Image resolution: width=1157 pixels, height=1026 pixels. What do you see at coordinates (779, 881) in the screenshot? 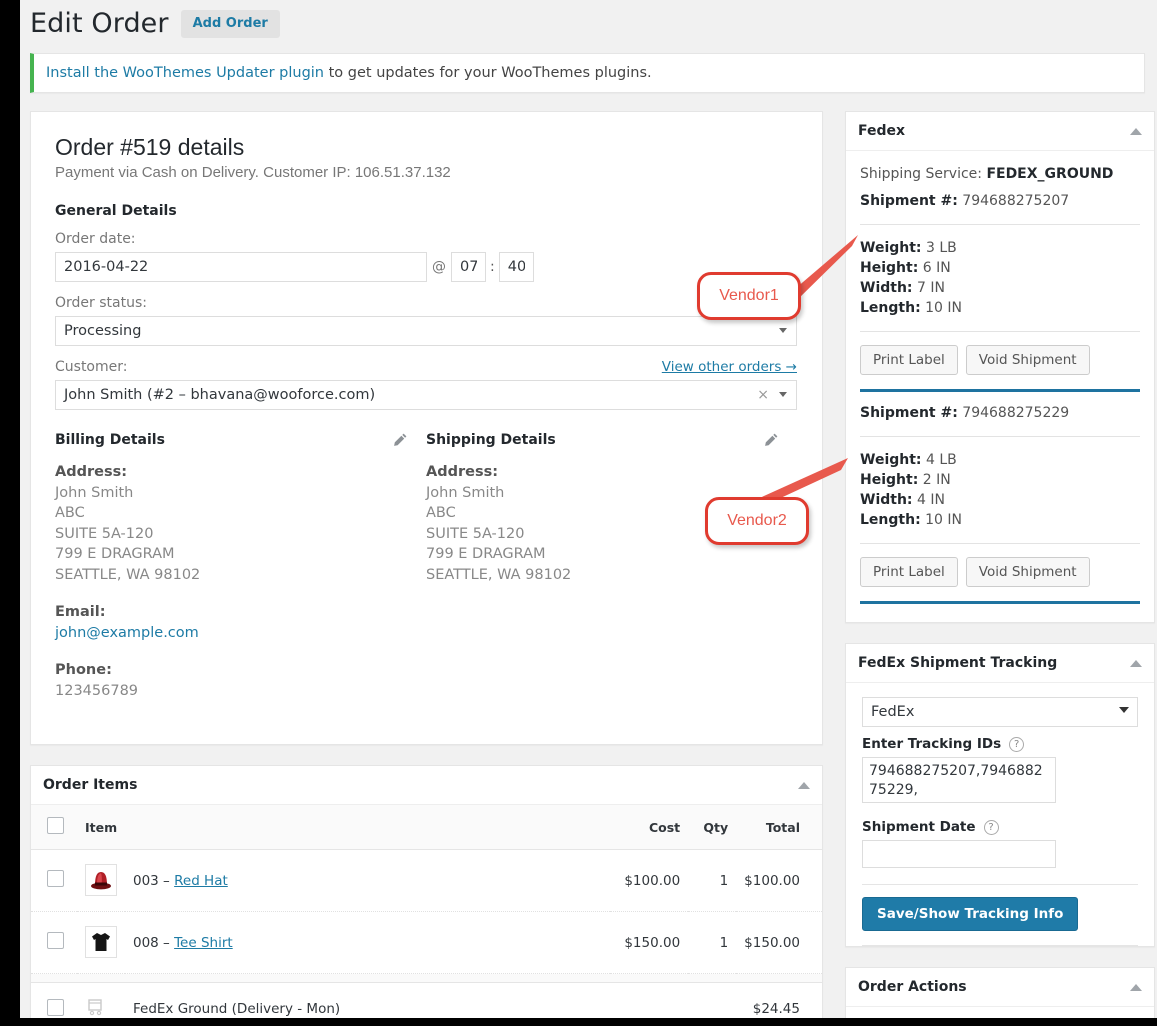
I see `row-total: $100.00` at bounding box center [779, 881].